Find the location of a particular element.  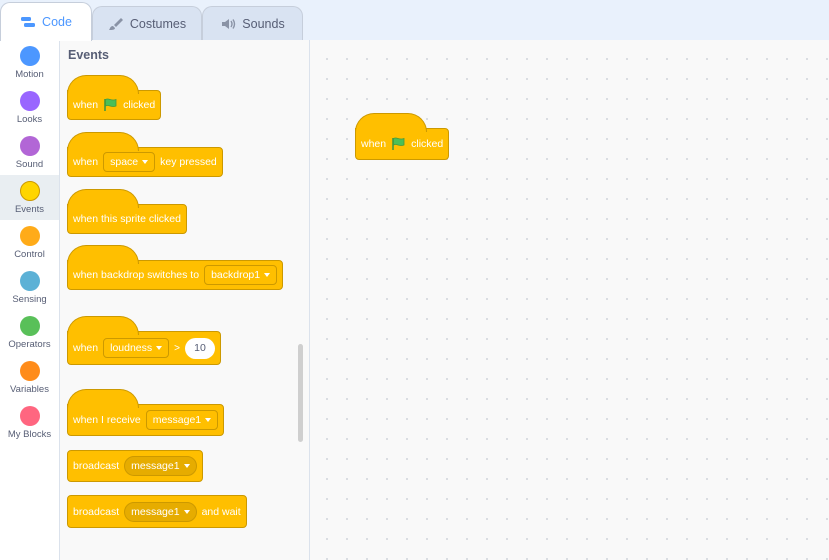

when-key-pressed-block: when space key pressed is located at coordinates (145, 154).